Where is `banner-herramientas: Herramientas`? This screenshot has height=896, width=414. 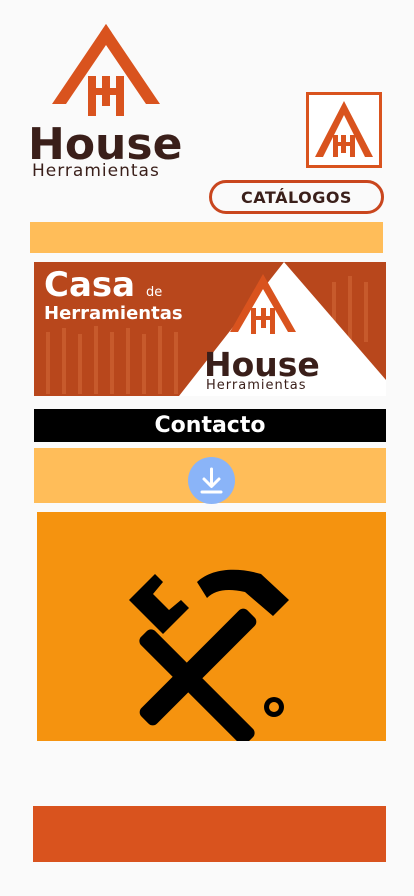 banner-herramientas: Herramientas is located at coordinates (113, 313).